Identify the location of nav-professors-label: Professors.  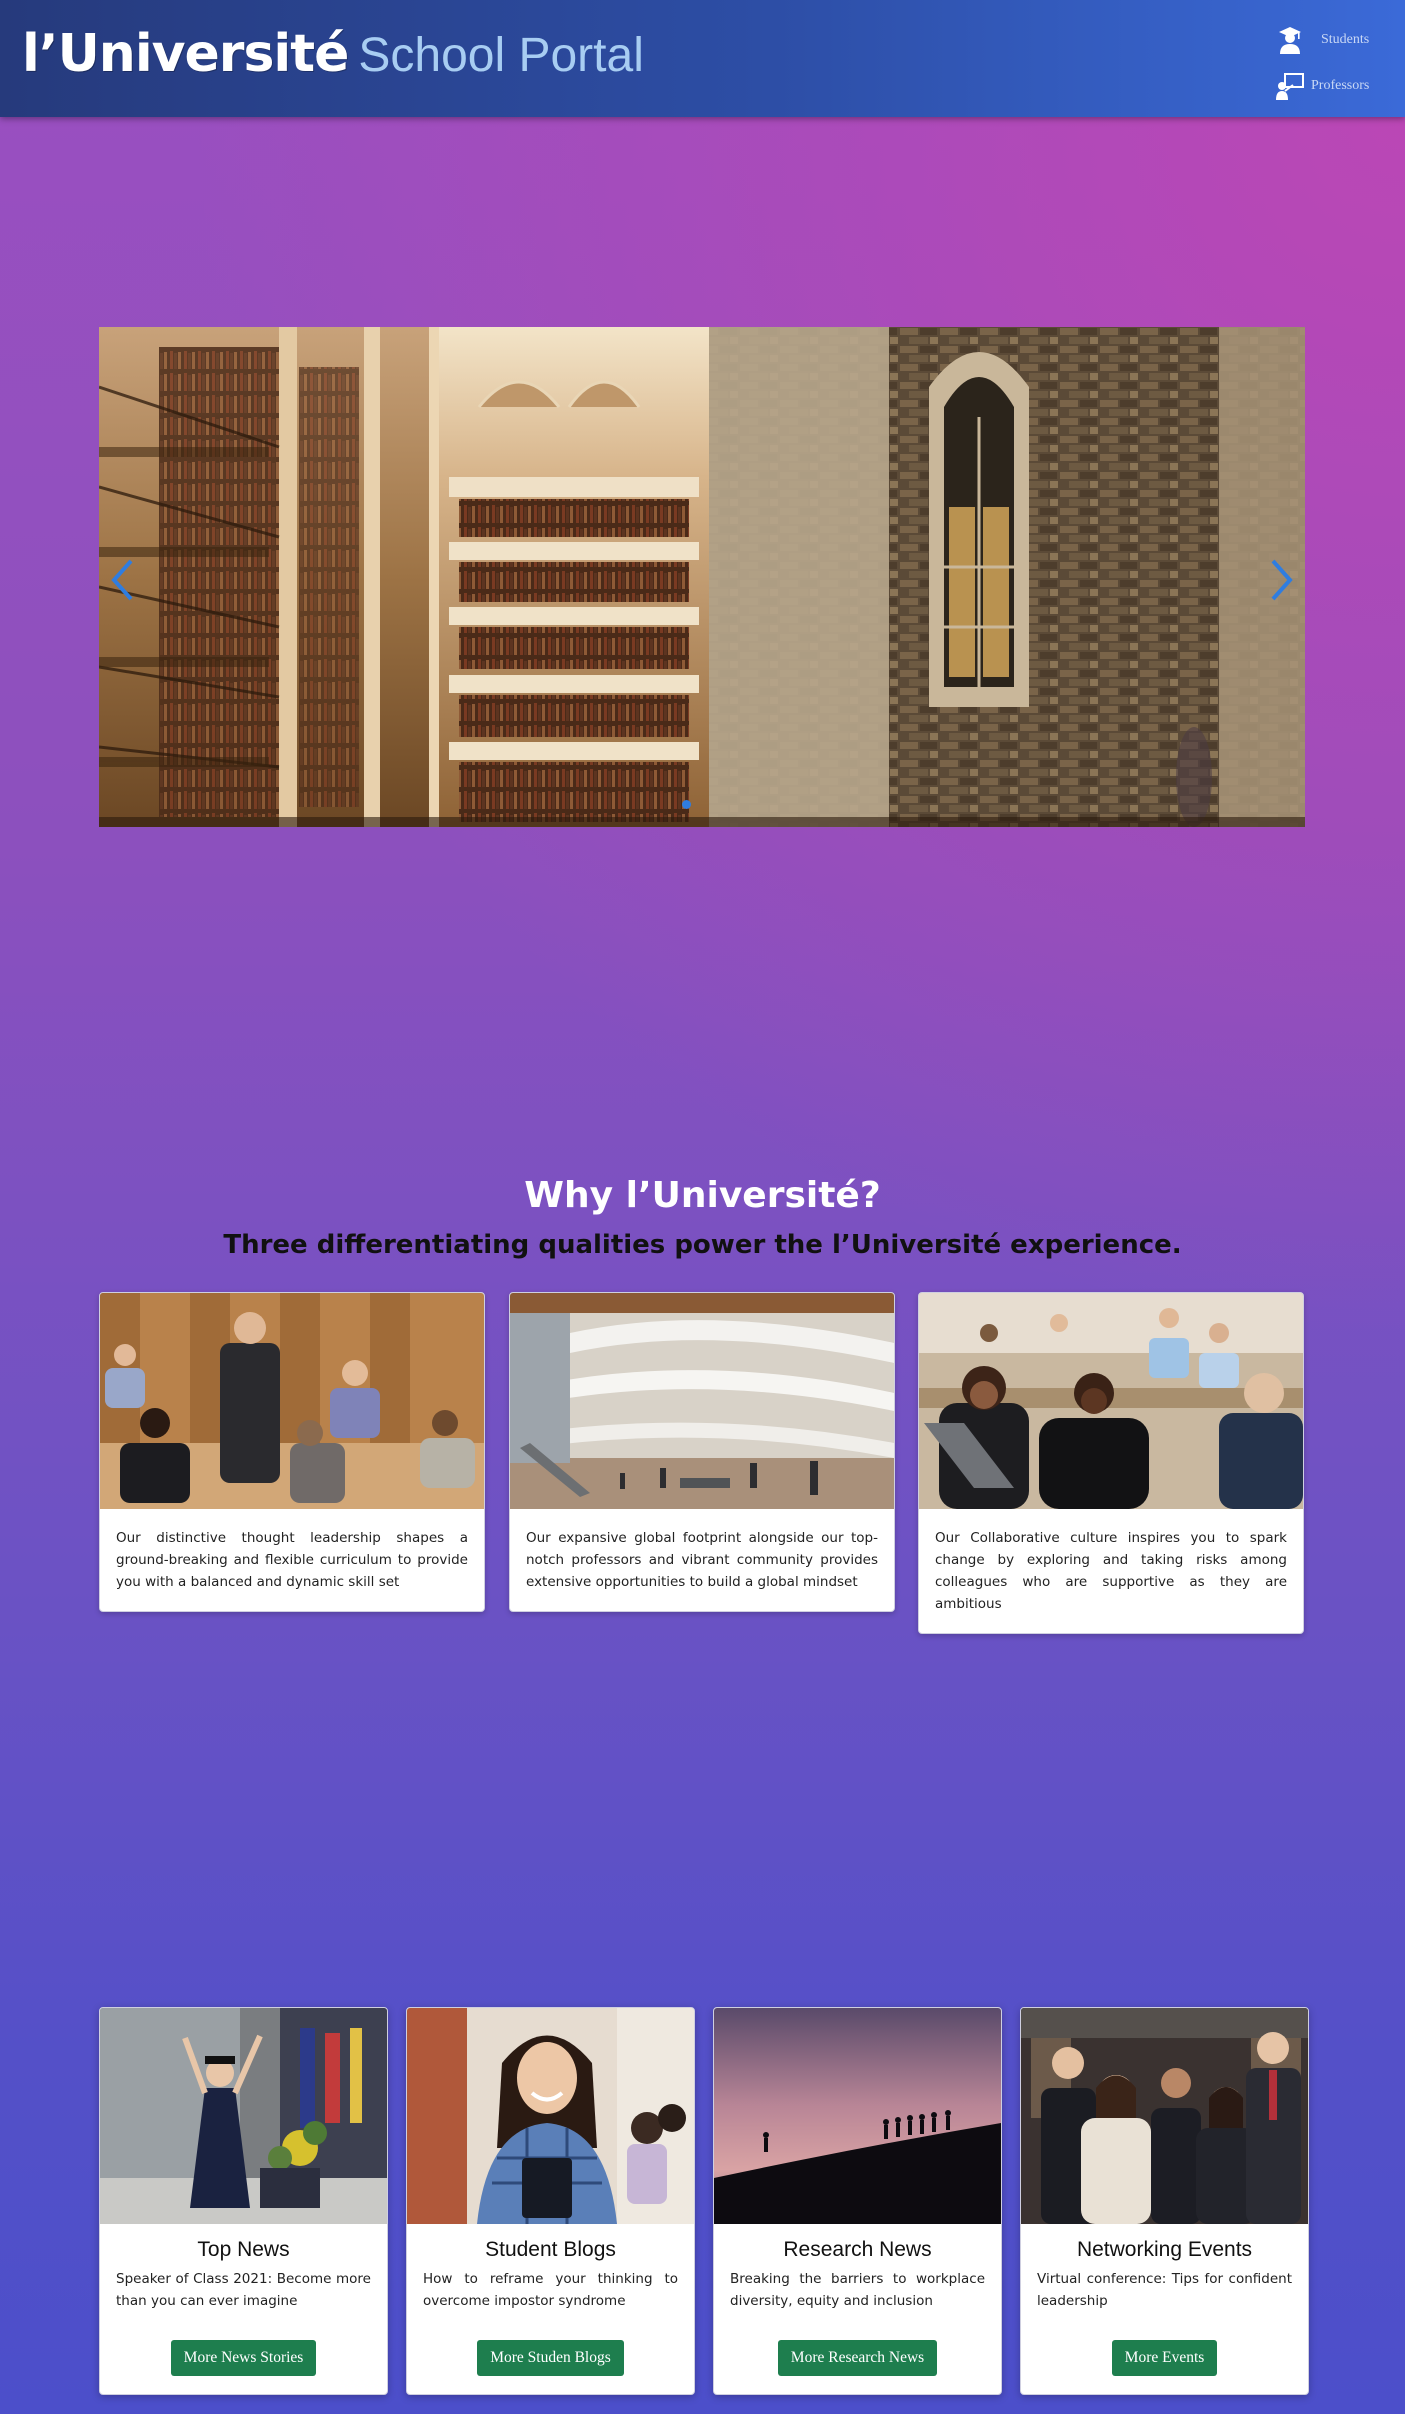
(1340, 85).